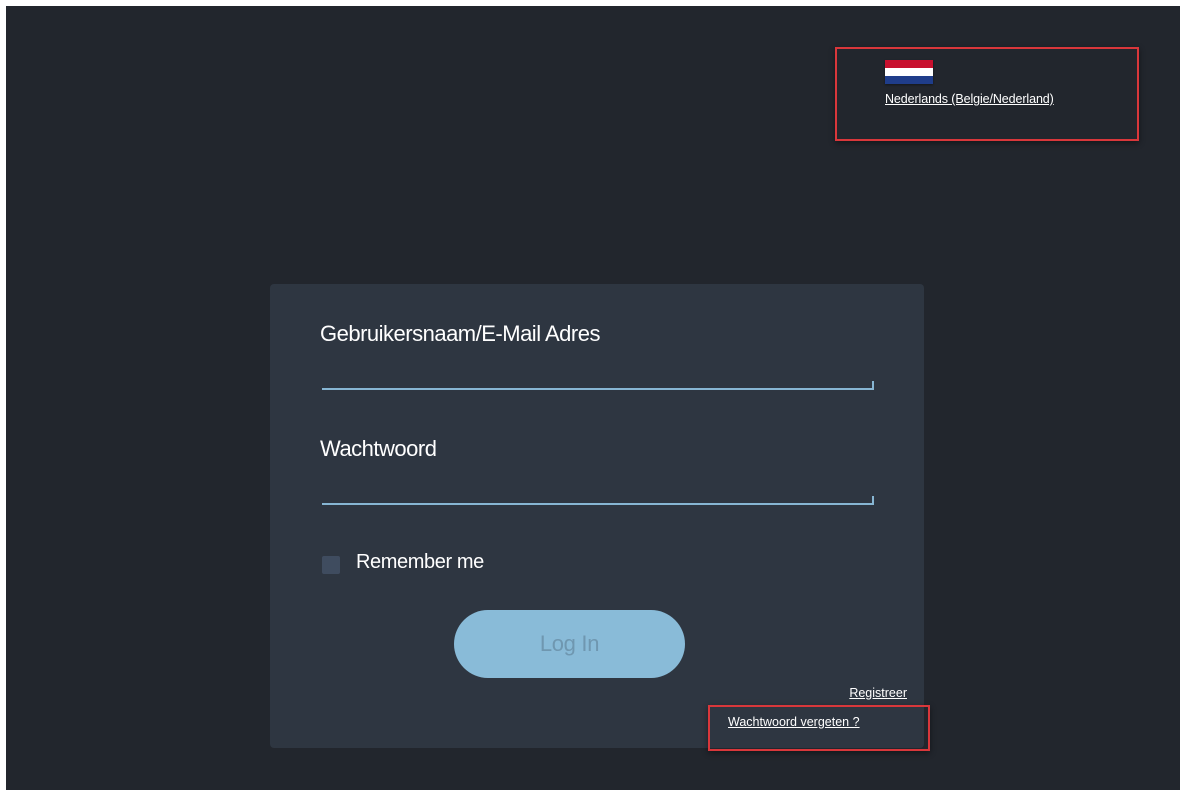 This screenshot has height=796, width=1180. I want to click on language-link: Nederlands (Belgie/Nederland), so click(969, 99).